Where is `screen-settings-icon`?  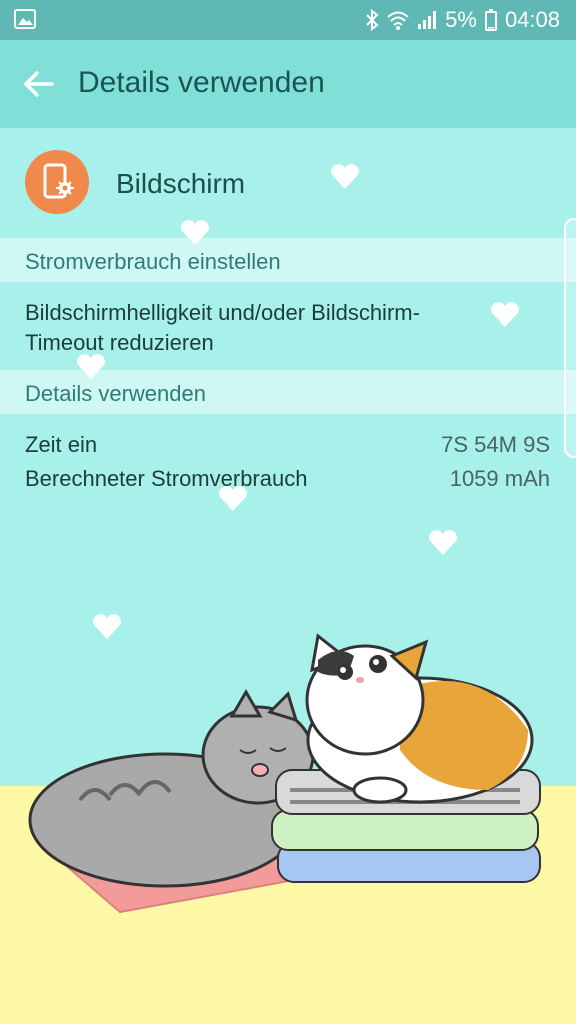
screen-settings-icon is located at coordinates (57, 182).